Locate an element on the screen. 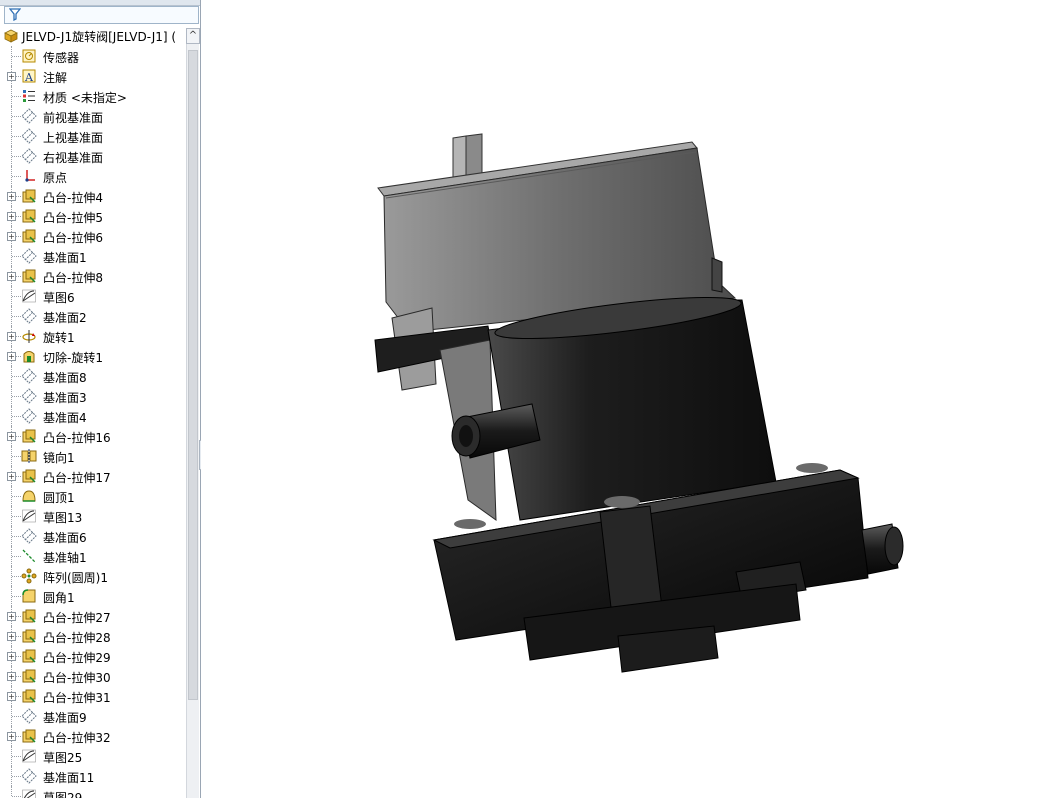  tree-item: 上视基准面 is located at coordinates (93, 136).